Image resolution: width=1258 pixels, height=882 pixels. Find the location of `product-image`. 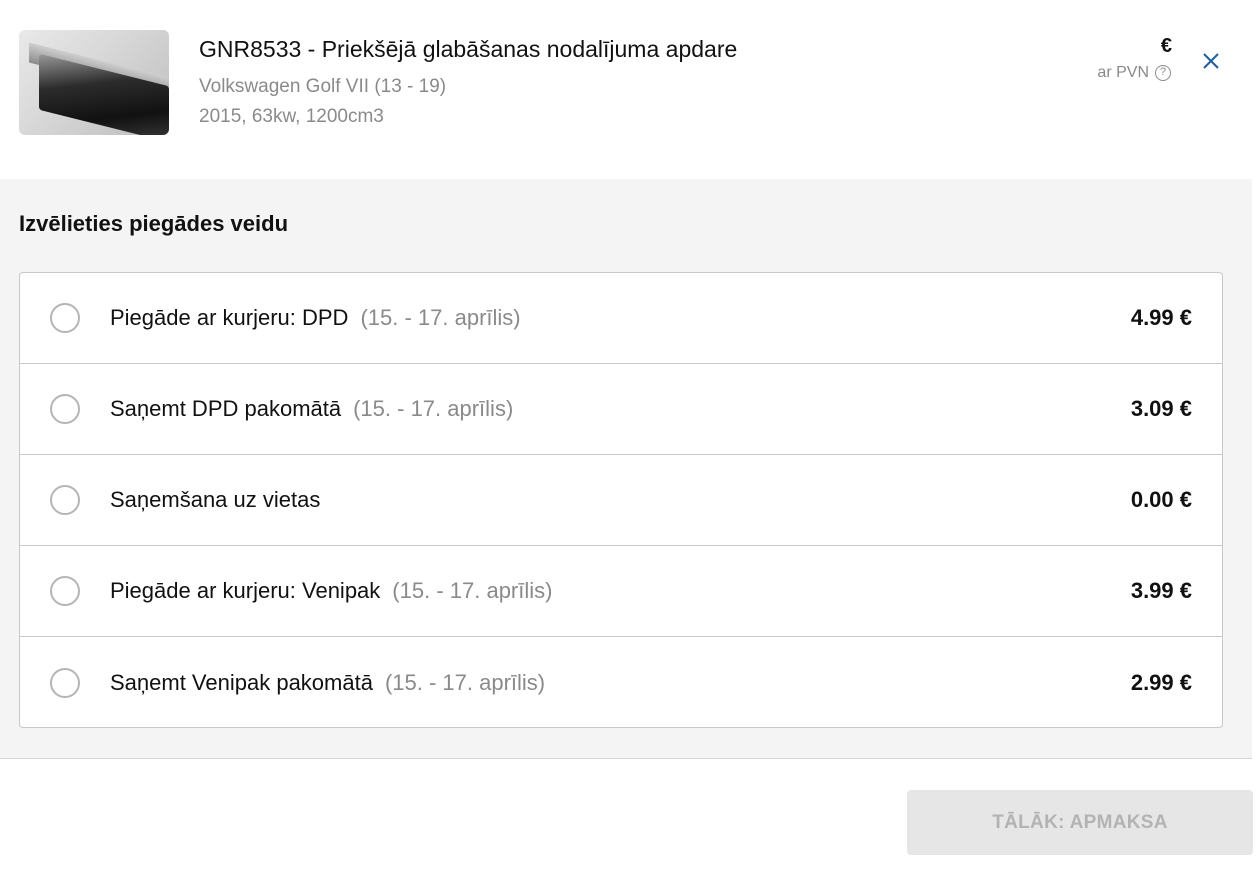

product-image is located at coordinates (94, 82).